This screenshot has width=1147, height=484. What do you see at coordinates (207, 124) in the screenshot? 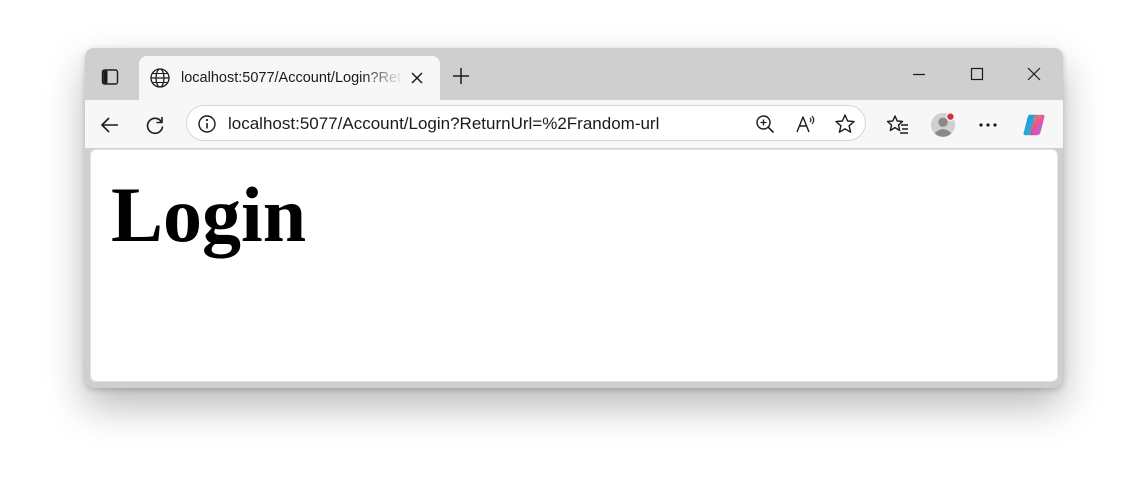
I see `info-icon` at bounding box center [207, 124].